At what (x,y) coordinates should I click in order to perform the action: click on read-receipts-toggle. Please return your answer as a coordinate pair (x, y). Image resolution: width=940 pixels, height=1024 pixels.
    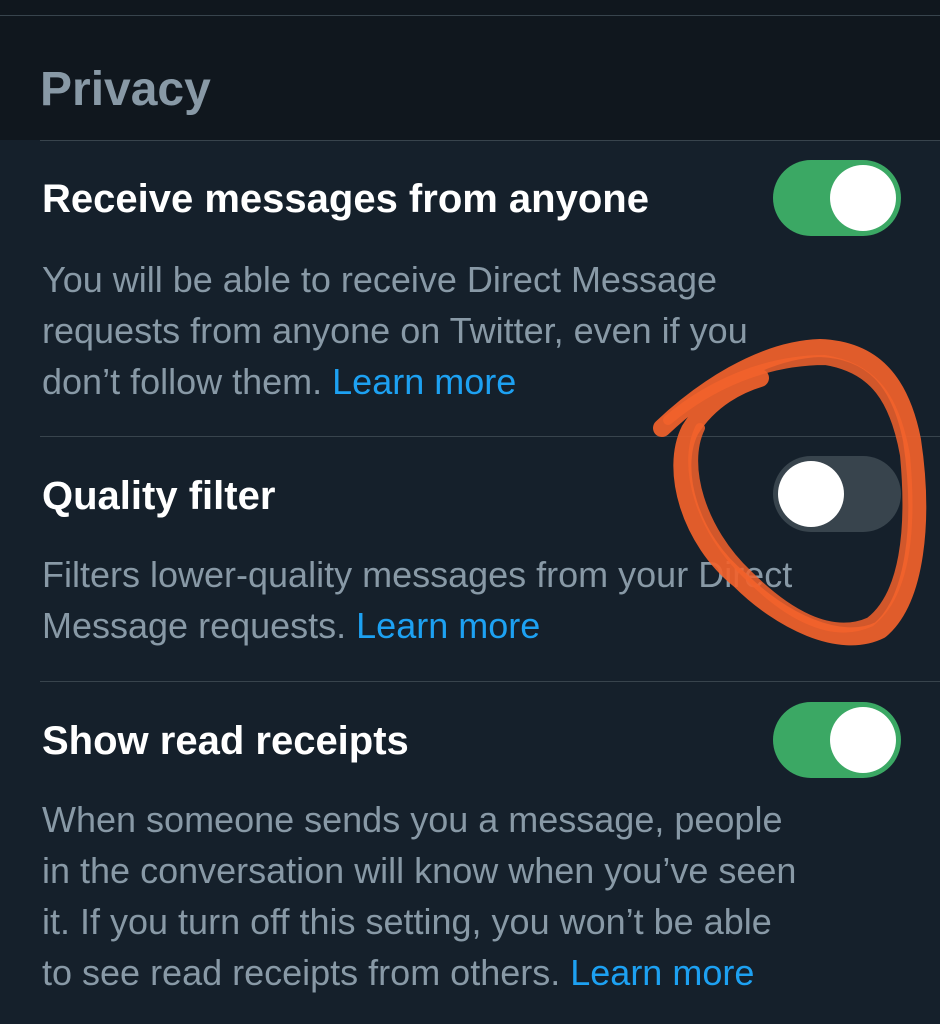
    Looking at the image, I should click on (837, 740).